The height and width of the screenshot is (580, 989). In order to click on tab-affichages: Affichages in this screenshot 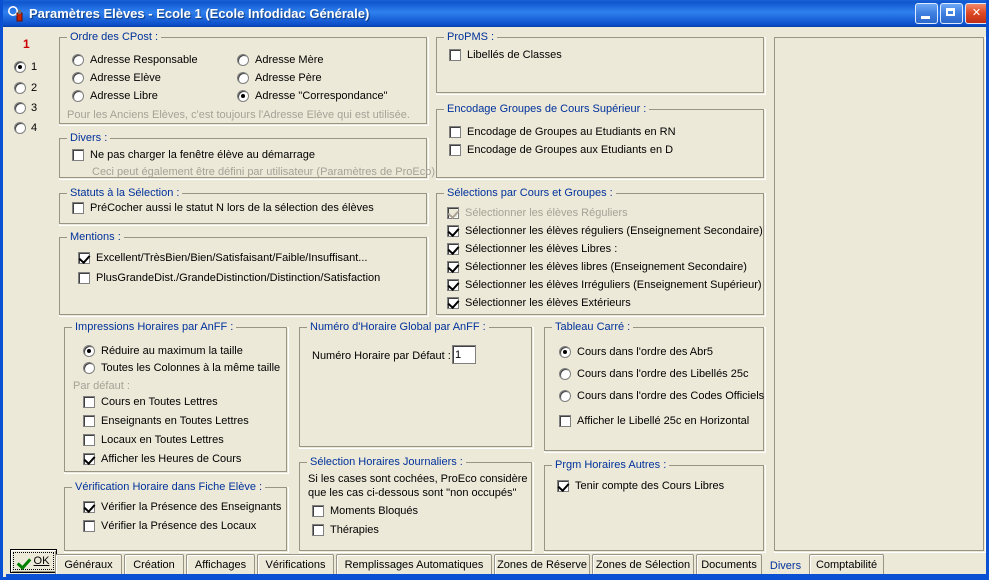, I will do `click(220, 564)`.